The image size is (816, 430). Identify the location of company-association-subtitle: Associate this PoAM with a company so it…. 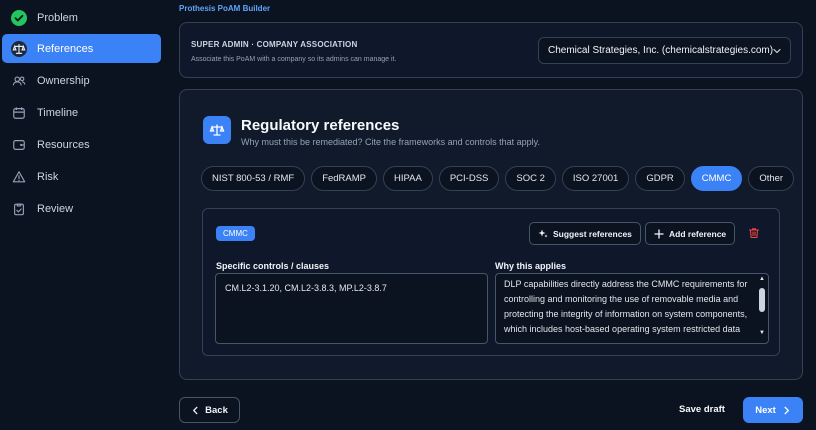
(294, 59).